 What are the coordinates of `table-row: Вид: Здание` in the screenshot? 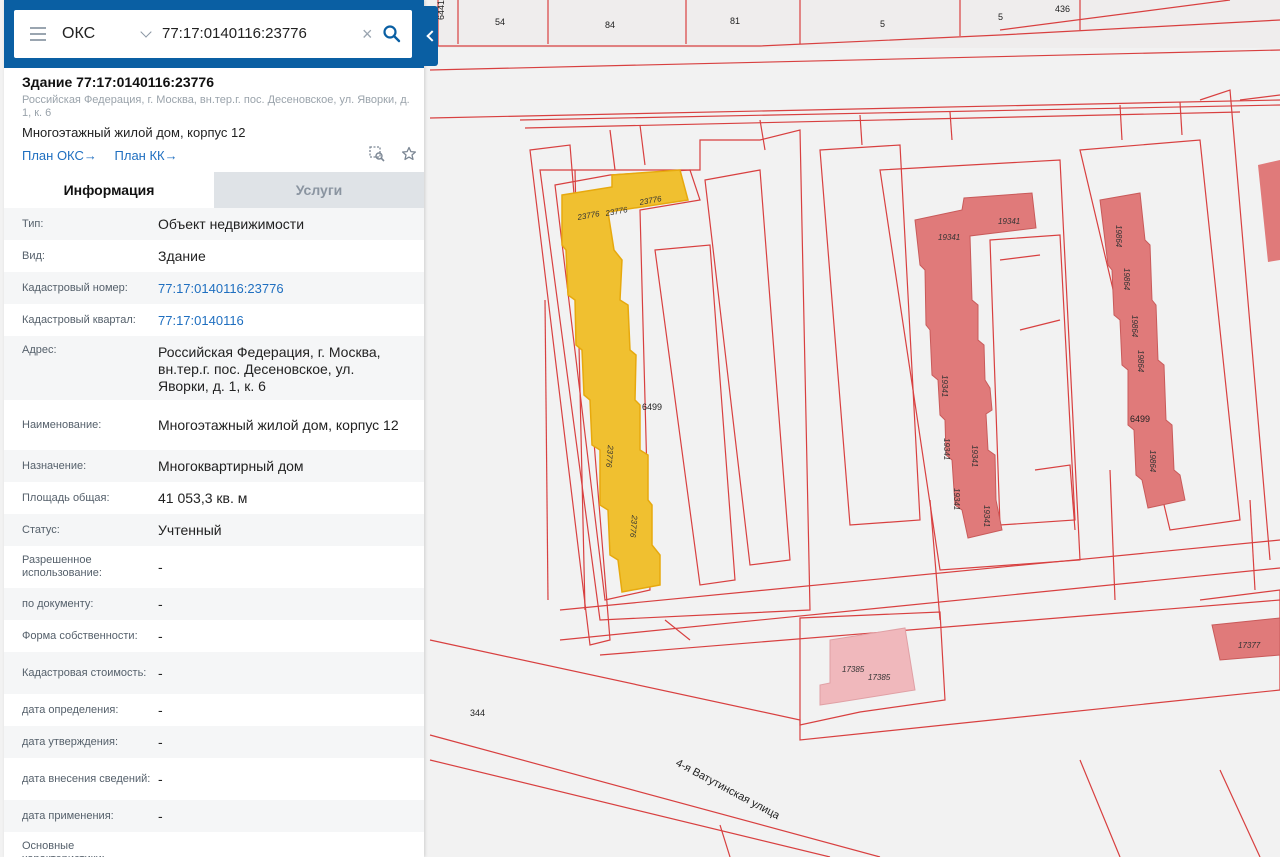 It's located at (214, 256).